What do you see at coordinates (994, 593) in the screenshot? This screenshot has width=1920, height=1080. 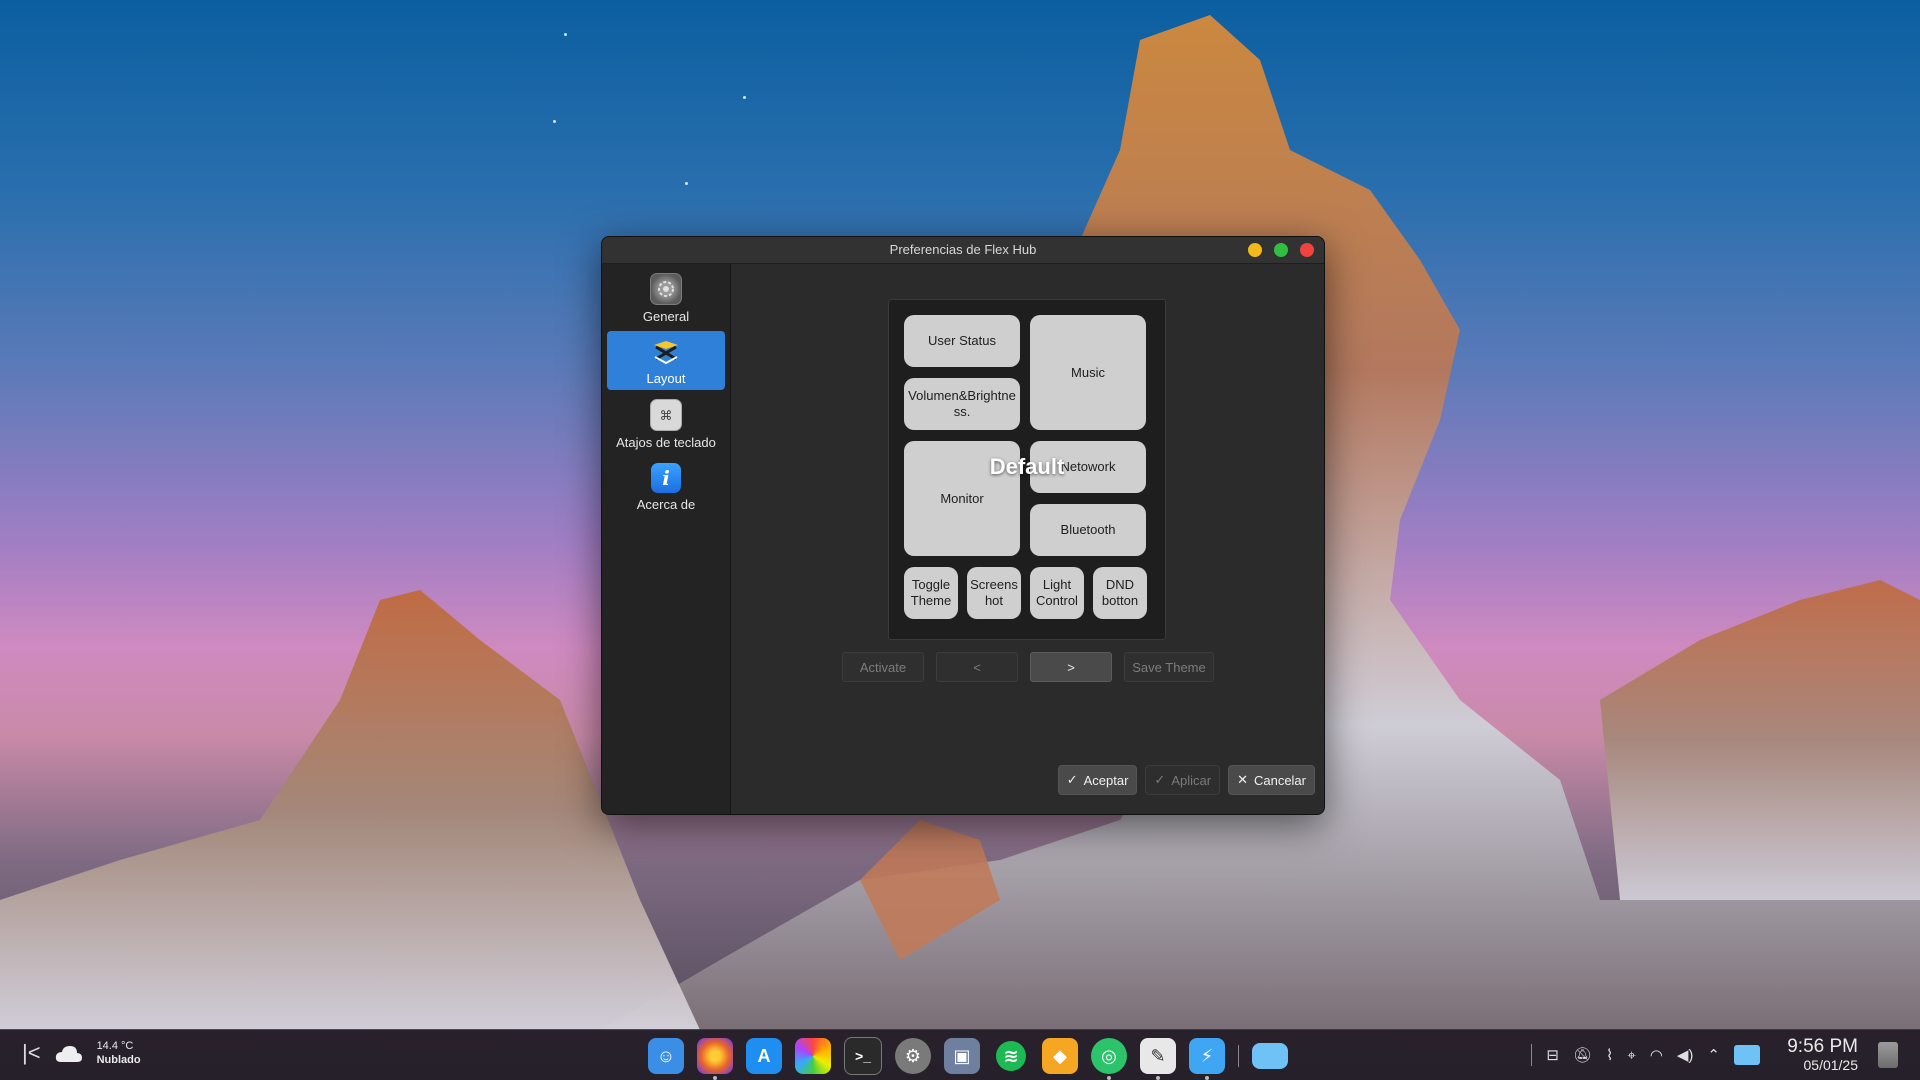 I see `tile-screenshot: Screenshot` at bounding box center [994, 593].